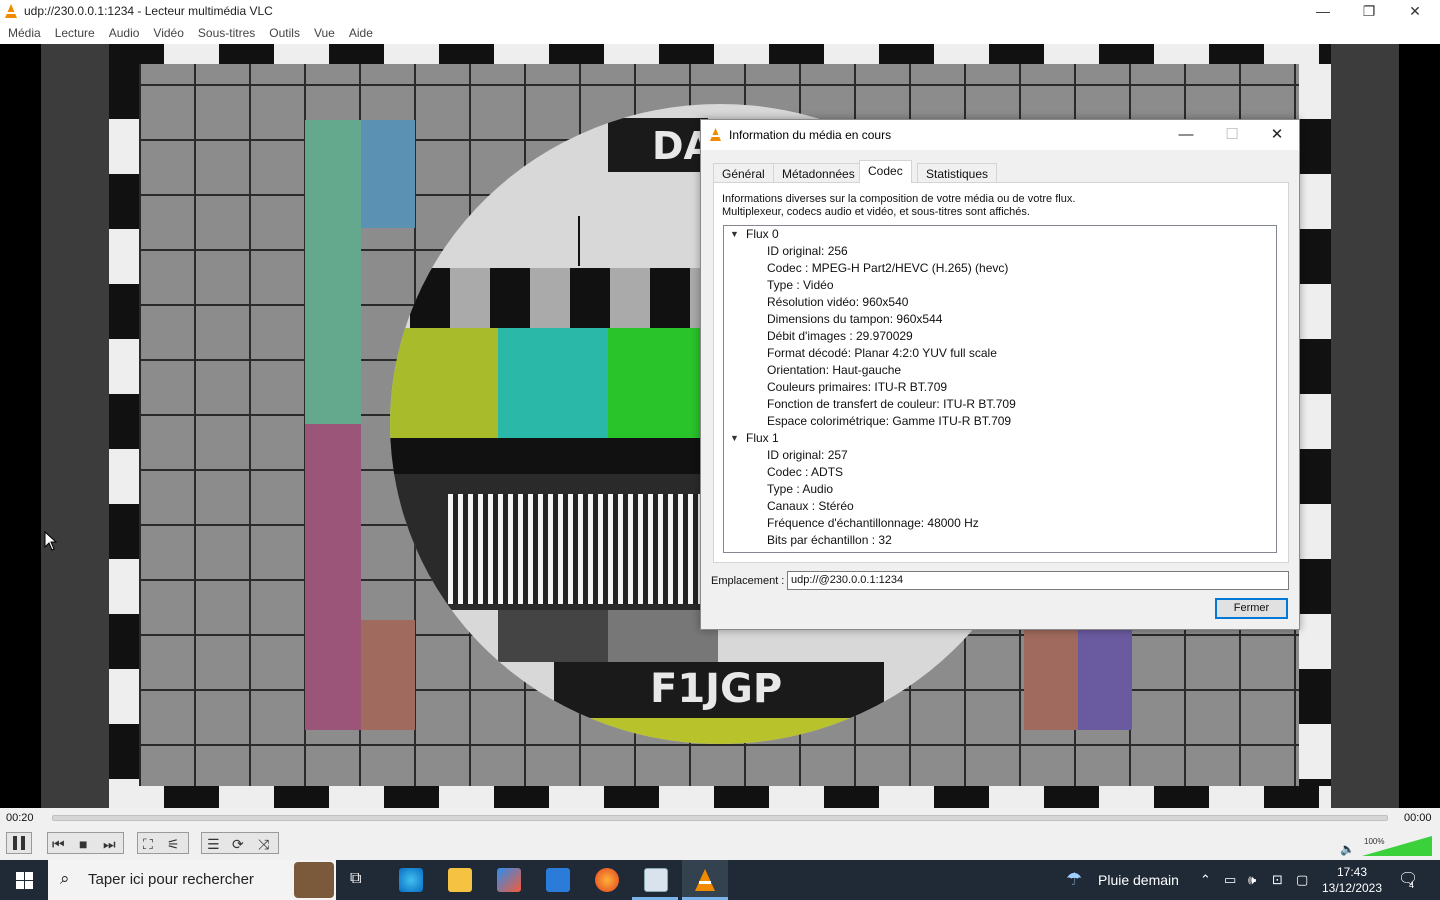 This screenshot has width=1440, height=900. I want to click on firefox-icon, so click(607, 880).